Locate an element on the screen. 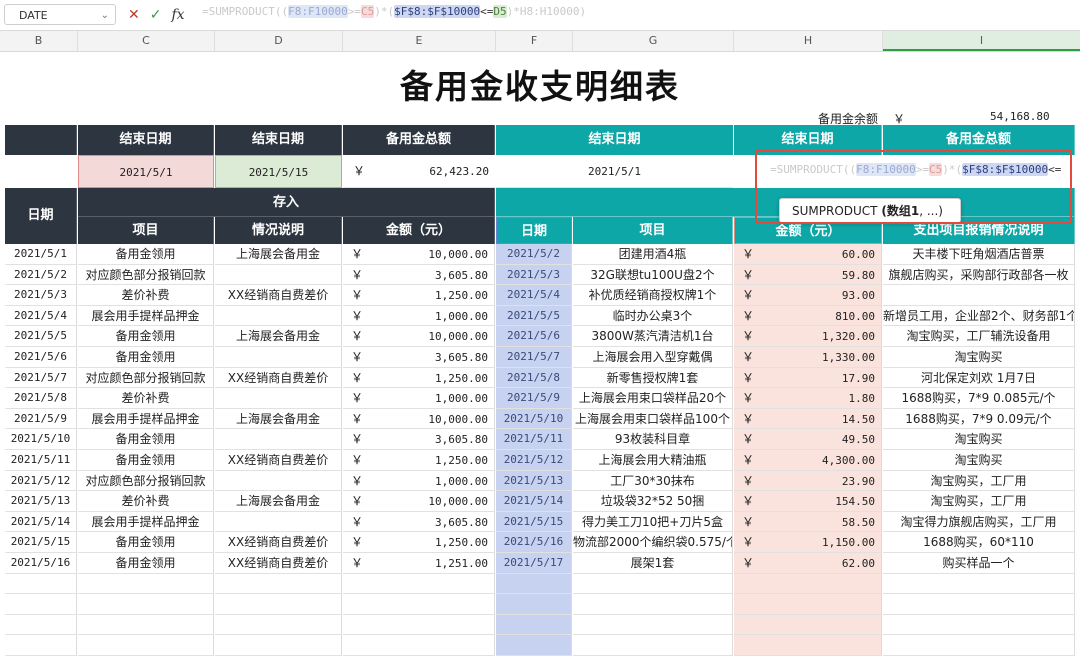 This screenshot has width=1080, height=658. column-header-i: I is located at coordinates (981, 41).